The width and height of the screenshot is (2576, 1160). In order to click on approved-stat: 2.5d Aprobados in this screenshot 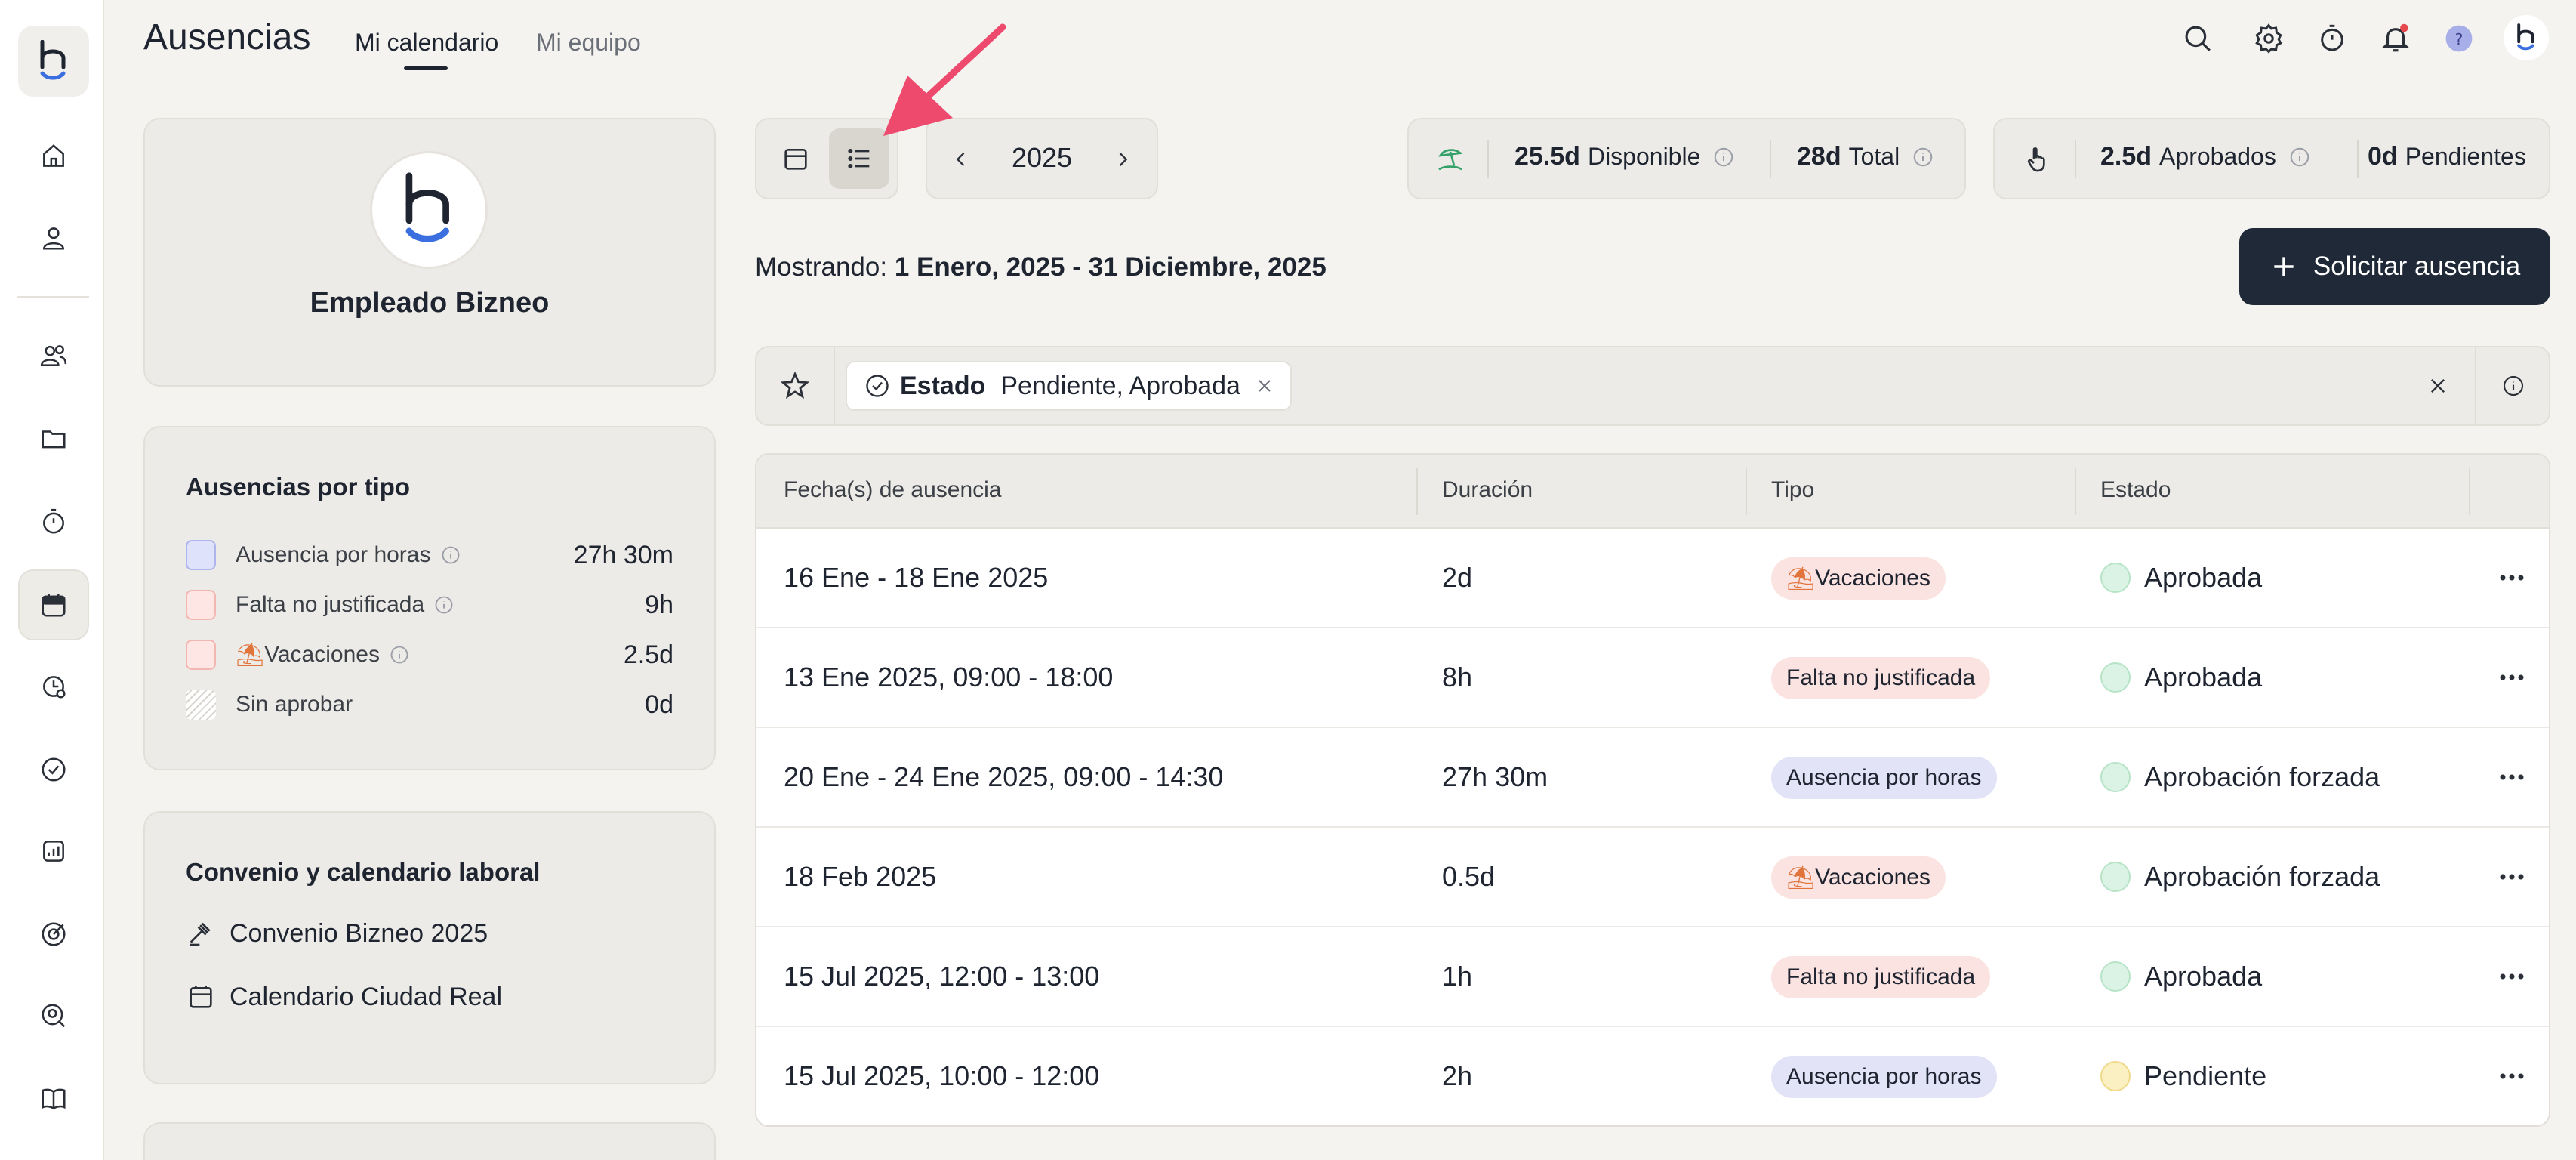, I will do `click(2205, 156)`.